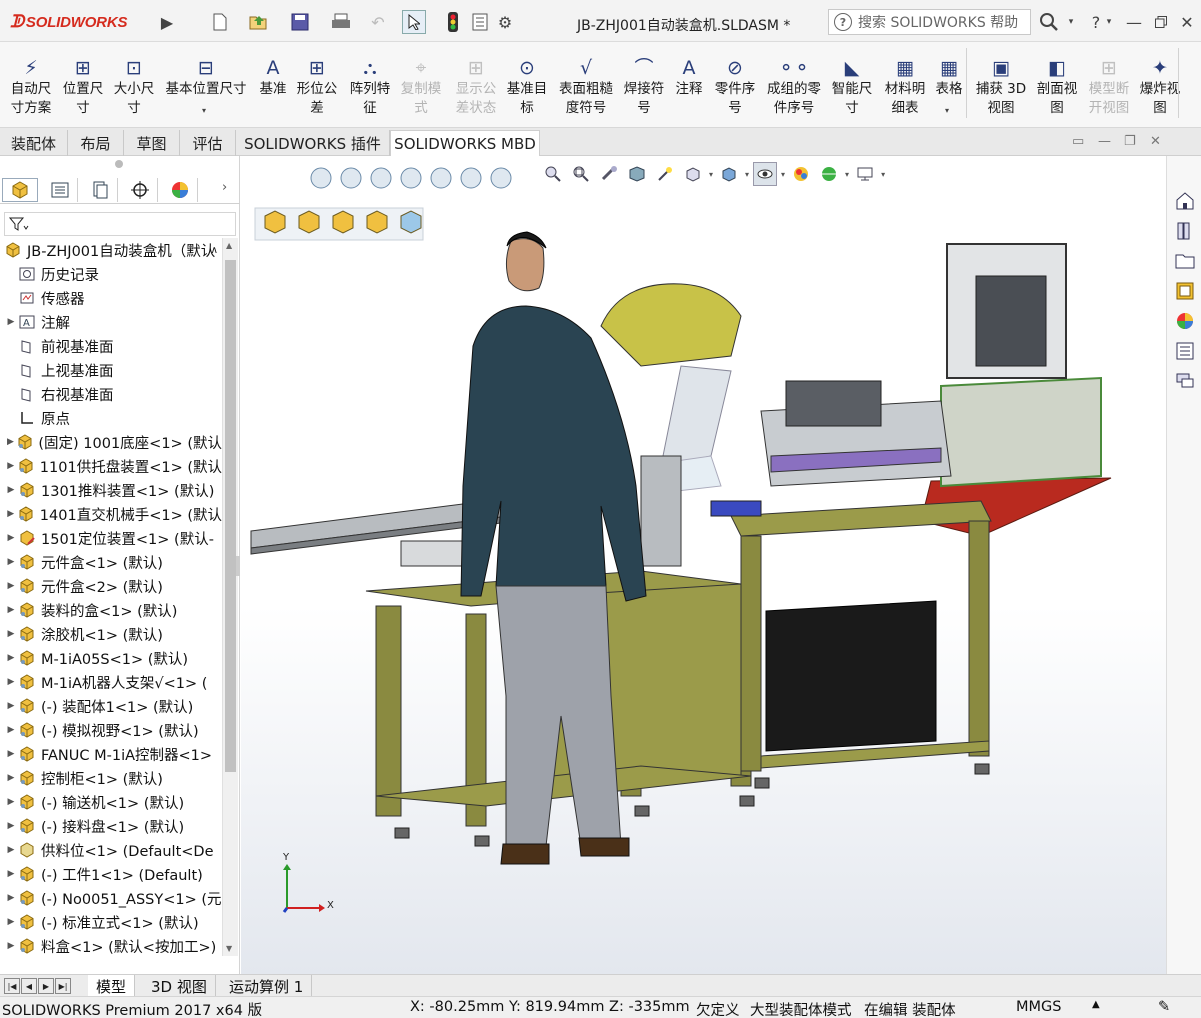 This screenshot has width=1201, height=1018. Describe the element at coordinates (1185, 261) in the screenshot. I see `file-explorer-icon` at that location.